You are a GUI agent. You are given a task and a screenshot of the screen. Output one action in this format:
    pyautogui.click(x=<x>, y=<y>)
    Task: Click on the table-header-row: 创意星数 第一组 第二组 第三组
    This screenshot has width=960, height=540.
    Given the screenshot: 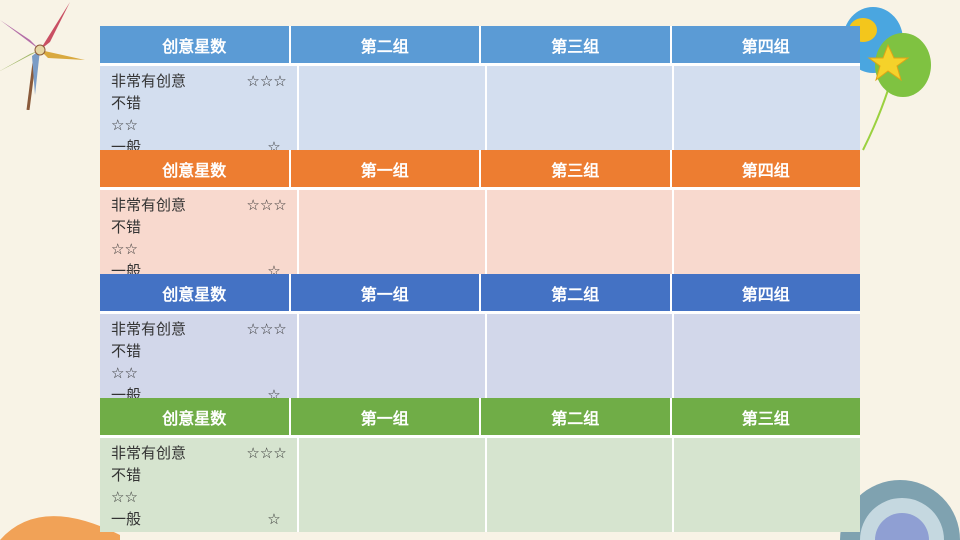 What is the action you would take?
    pyautogui.click(x=480, y=416)
    